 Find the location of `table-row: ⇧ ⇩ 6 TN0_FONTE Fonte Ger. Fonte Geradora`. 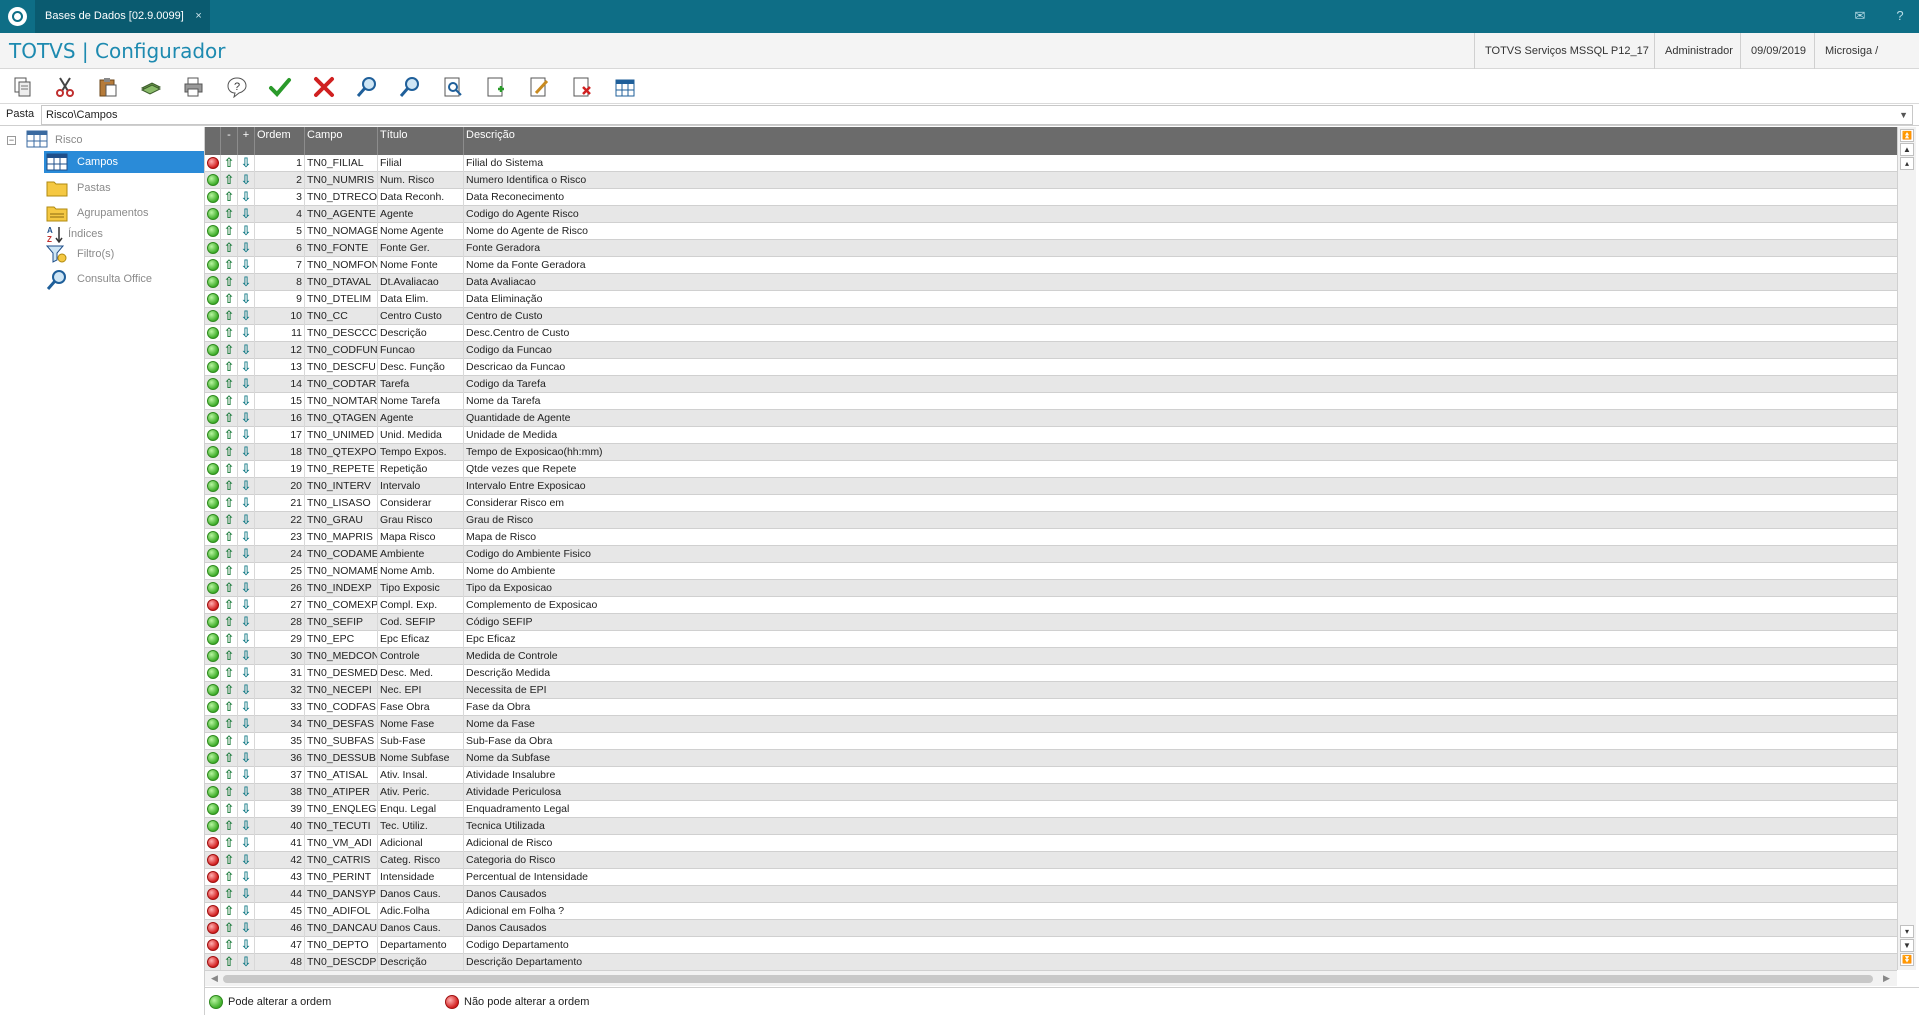

table-row: ⇧ ⇩ 6 TN0_FONTE Fonte Ger. Fonte Geradora is located at coordinates (1051, 248).